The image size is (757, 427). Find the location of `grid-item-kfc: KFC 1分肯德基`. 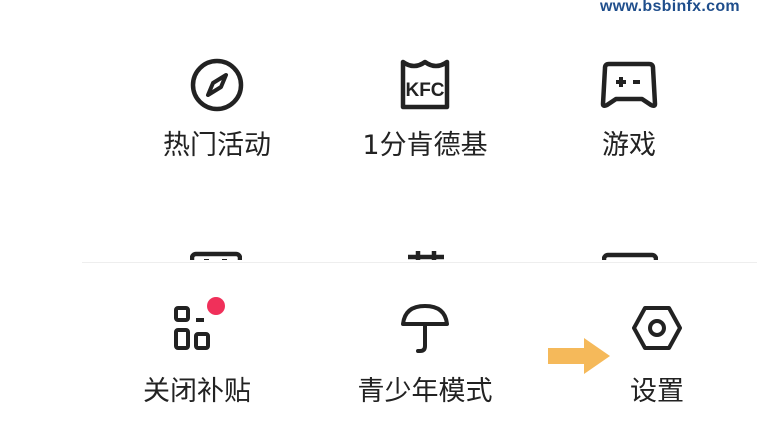

grid-item-kfc: KFC 1分肯德基 is located at coordinates (425, 109).